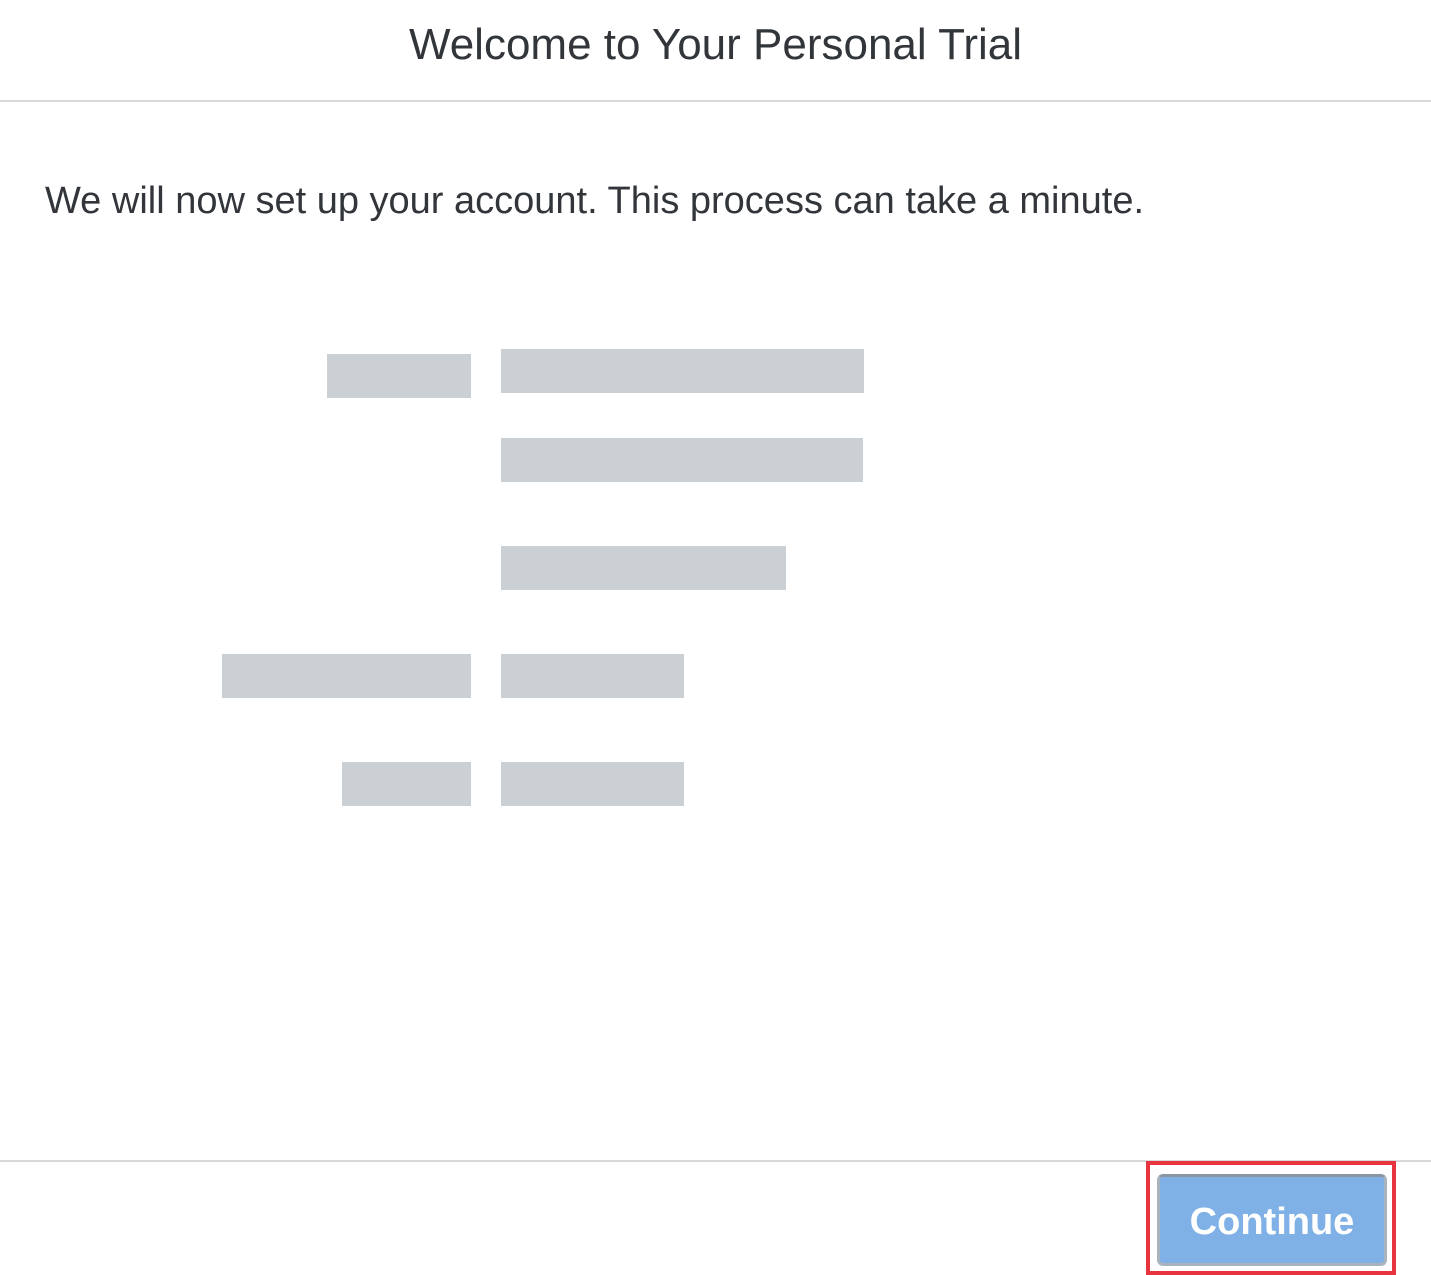 Image resolution: width=1431 pixels, height=1275 pixels. I want to click on dialog-header: Welcome to Your Personal Trial, so click(715, 51).